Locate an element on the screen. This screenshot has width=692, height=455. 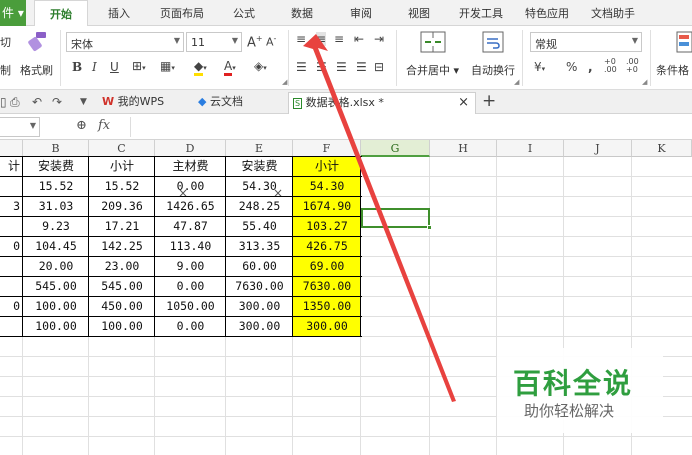
align-middle-icon: ≡ is located at coordinates (321, 39).